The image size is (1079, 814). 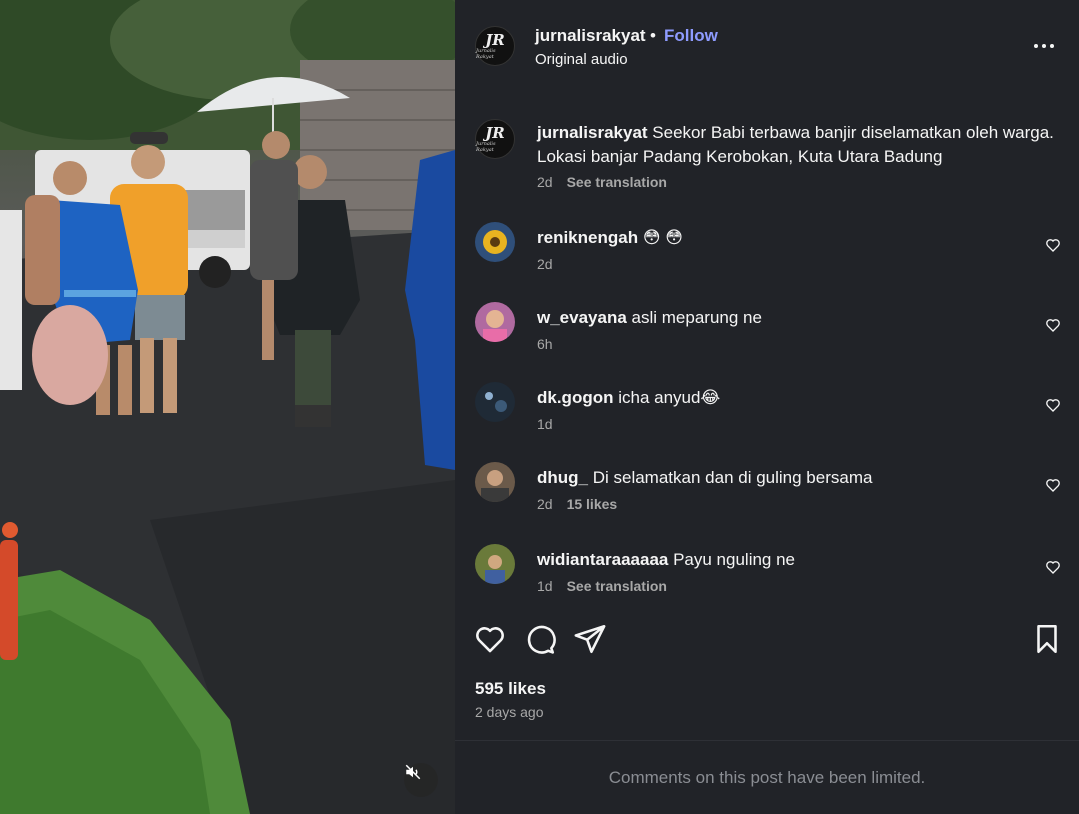 What do you see at coordinates (582, 317) in the screenshot?
I see `comment-username: w_evayana` at bounding box center [582, 317].